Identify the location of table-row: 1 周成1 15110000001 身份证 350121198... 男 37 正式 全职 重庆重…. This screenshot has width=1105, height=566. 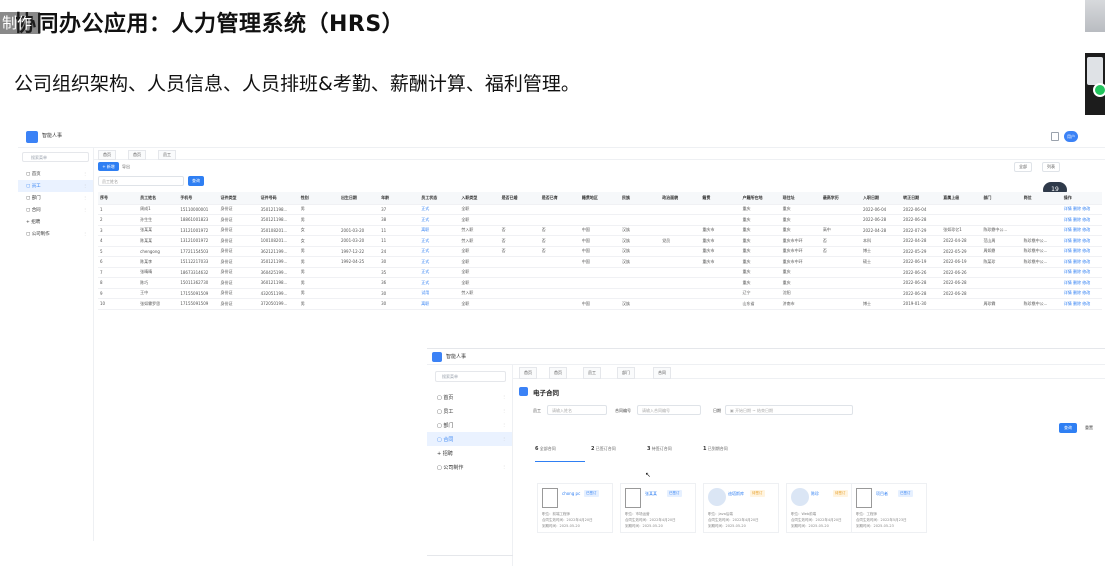
(600, 209).